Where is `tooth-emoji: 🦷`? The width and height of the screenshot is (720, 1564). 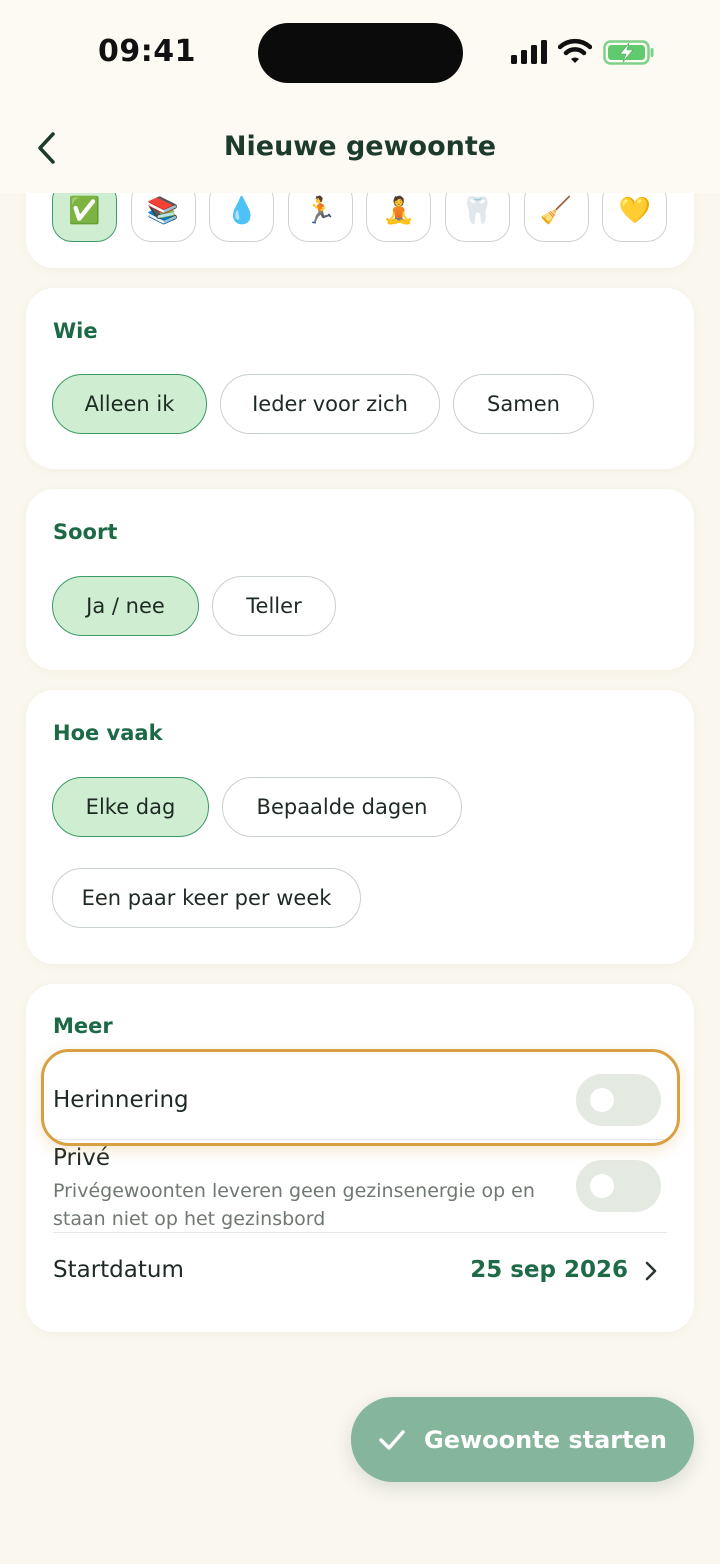
tooth-emoji: 🦷 is located at coordinates (477, 211).